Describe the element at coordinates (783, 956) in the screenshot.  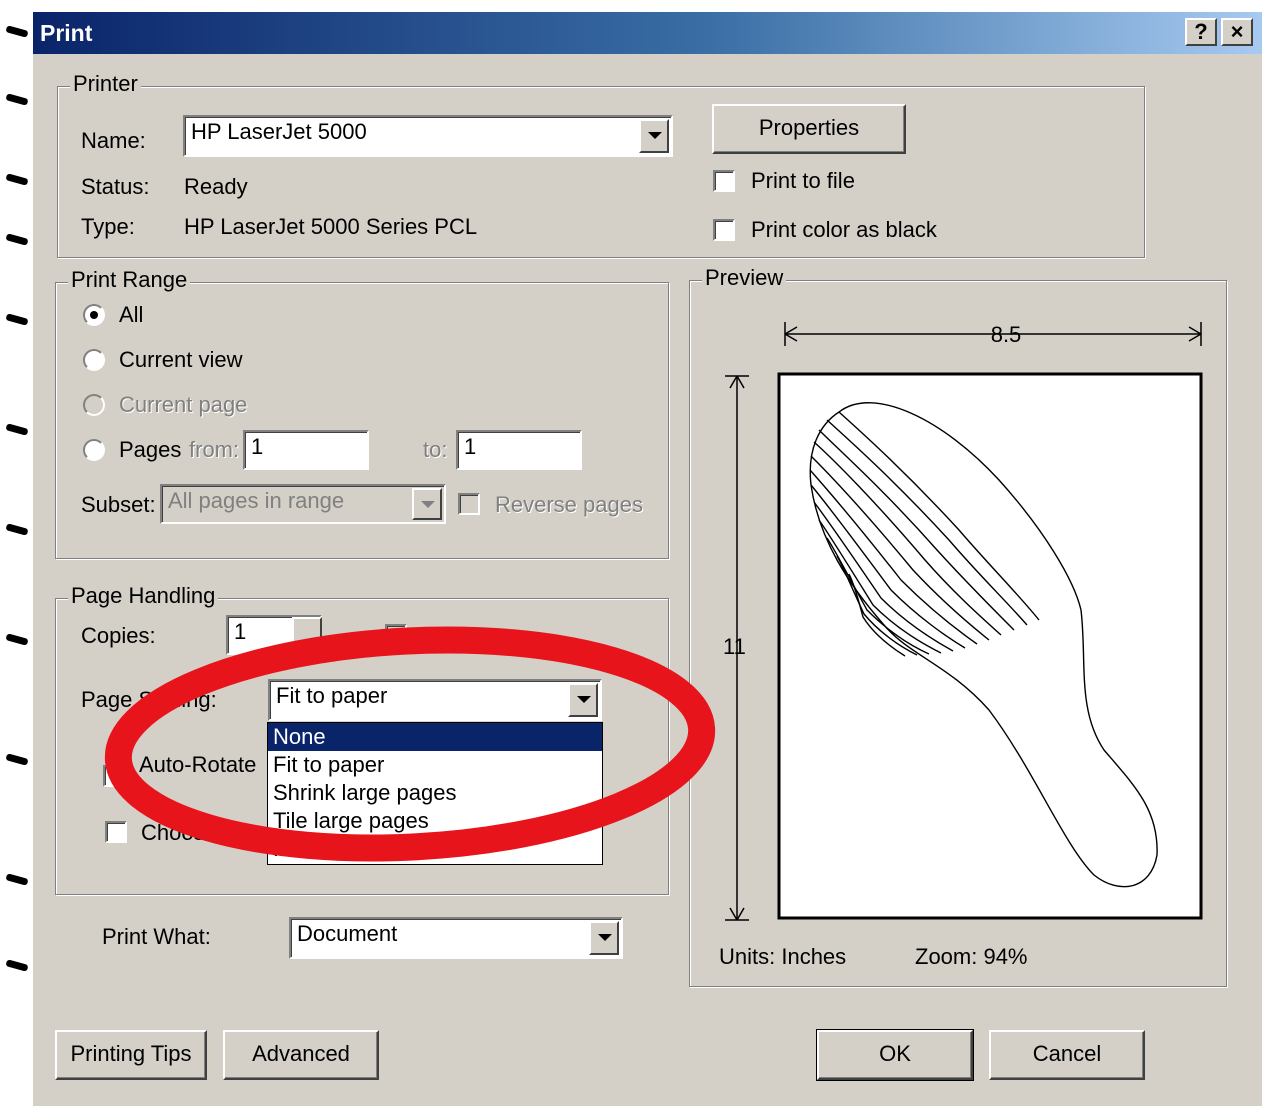
I see `units-text: Units: Inches` at that location.